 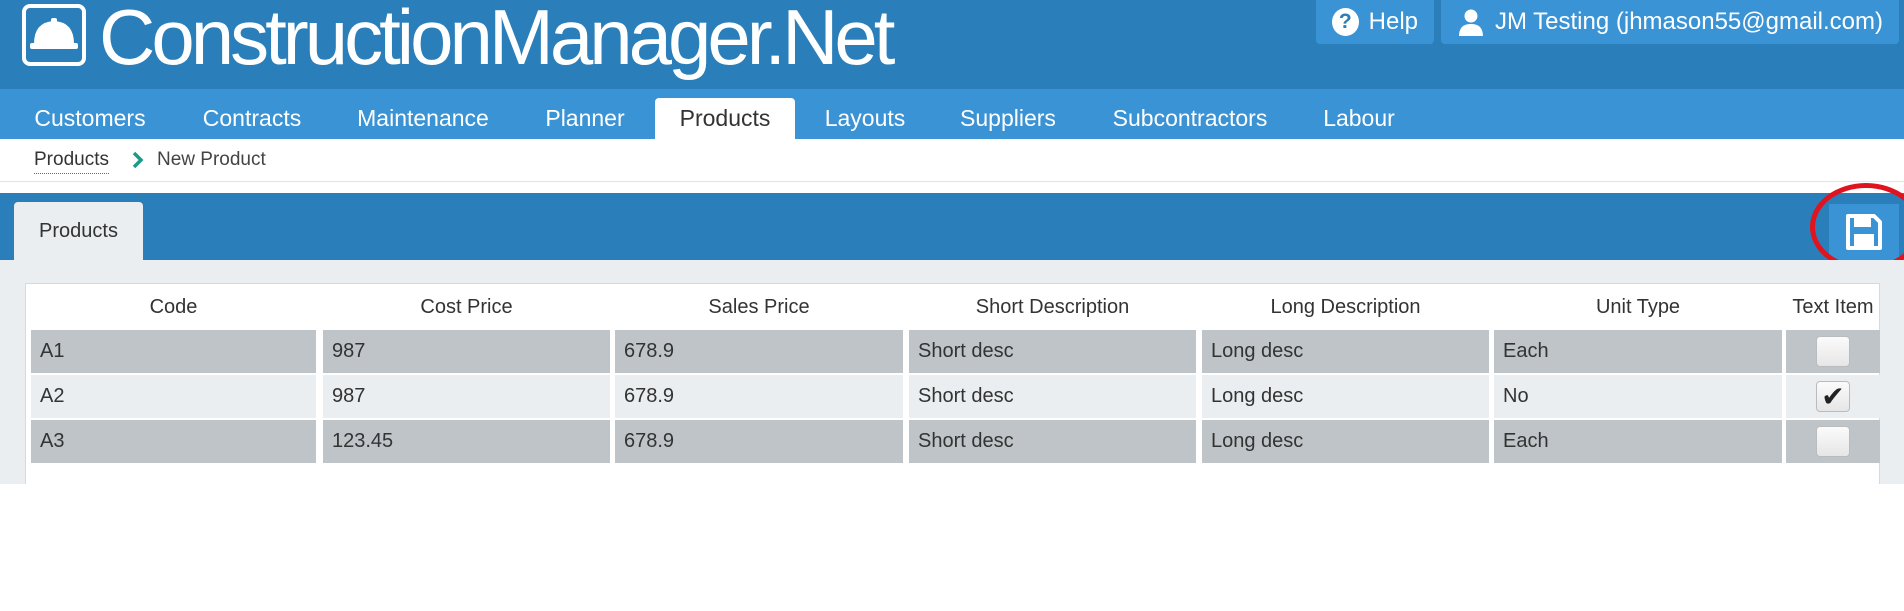 What do you see at coordinates (725, 118) in the screenshot?
I see `nav-item-products: Products` at bounding box center [725, 118].